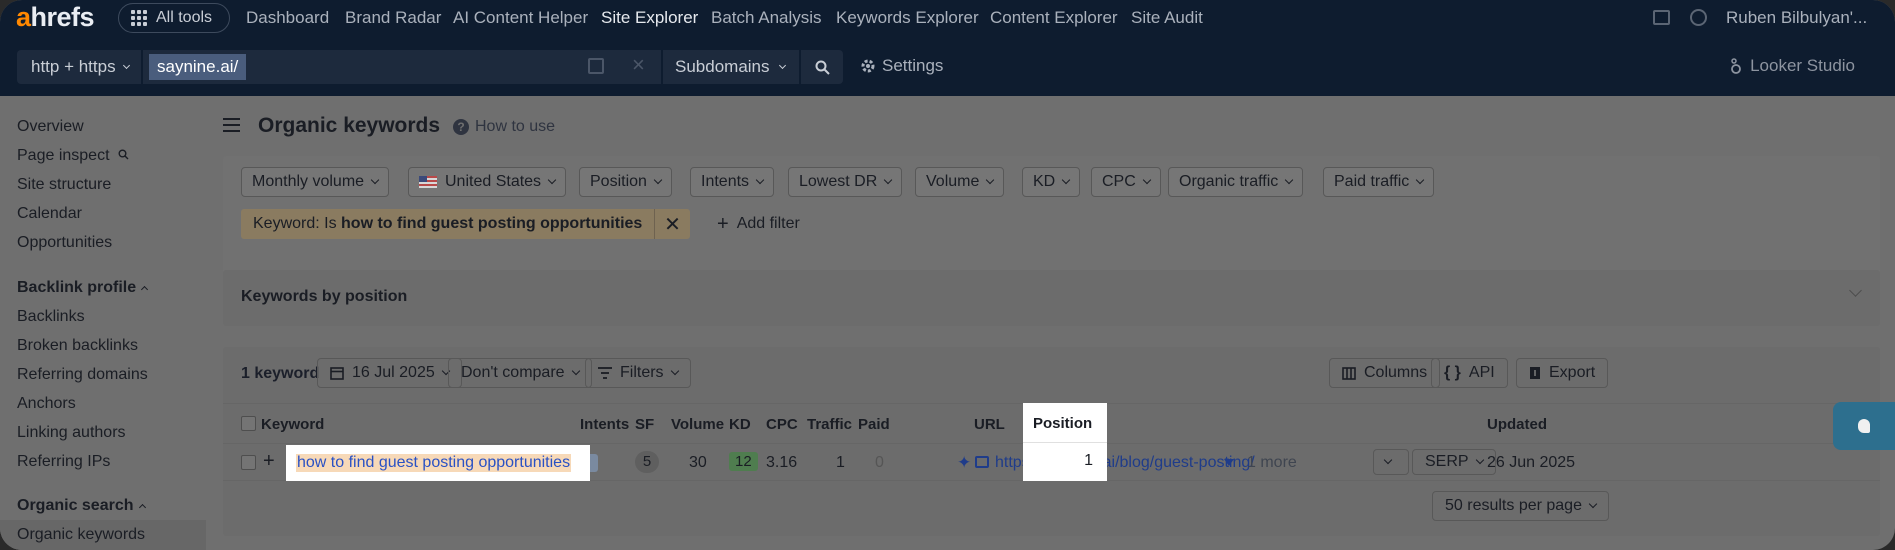 The height and width of the screenshot is (550, 1895). What do you see at coordinates (1698, 17) in the screenshot?
I see `speed-icon` at bounding box center [1698, 17].